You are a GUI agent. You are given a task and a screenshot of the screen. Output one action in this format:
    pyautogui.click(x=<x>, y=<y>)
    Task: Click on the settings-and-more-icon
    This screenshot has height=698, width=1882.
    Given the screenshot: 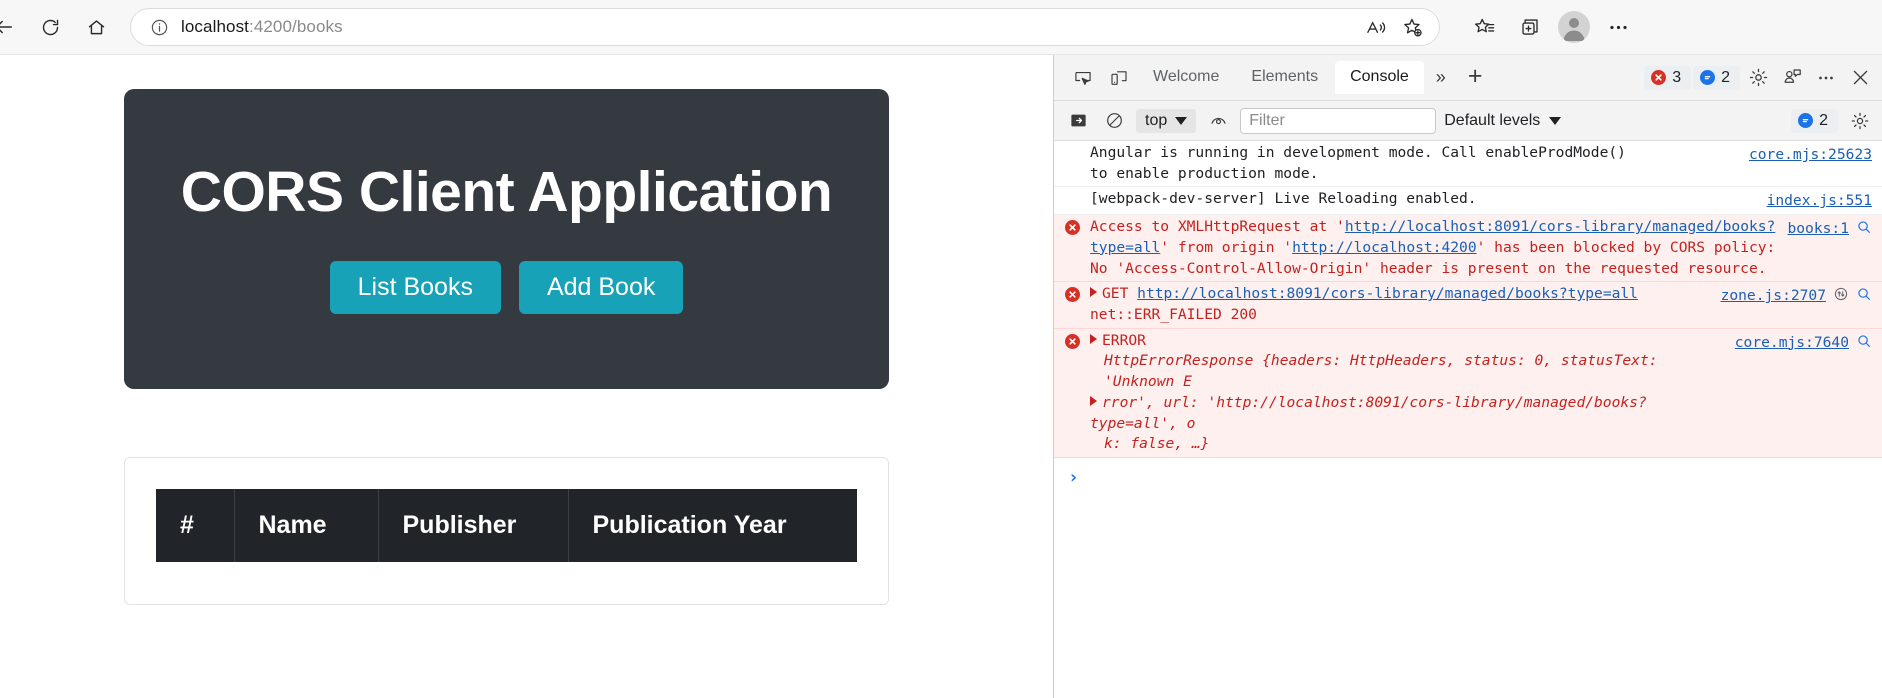 What is the action you would take?
    pyautogui.click(x=1618, y=27)
    